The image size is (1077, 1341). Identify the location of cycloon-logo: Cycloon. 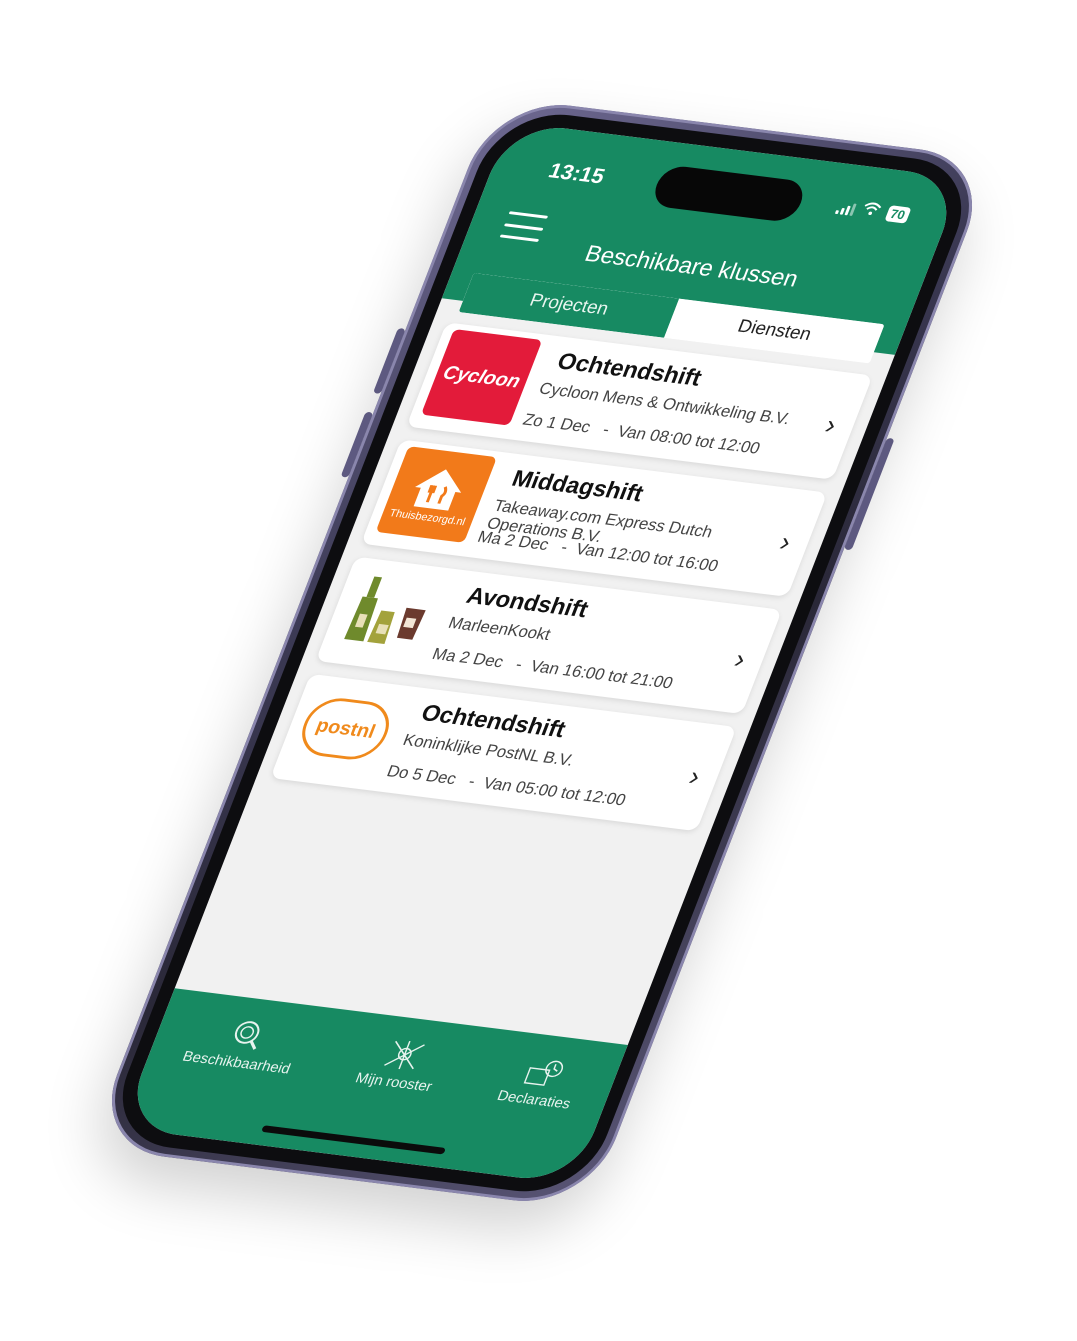
(481, 377).